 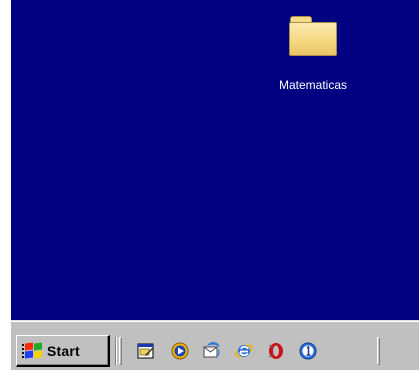 I want to click on quick-launch-grip, so click(x=120, y=351).